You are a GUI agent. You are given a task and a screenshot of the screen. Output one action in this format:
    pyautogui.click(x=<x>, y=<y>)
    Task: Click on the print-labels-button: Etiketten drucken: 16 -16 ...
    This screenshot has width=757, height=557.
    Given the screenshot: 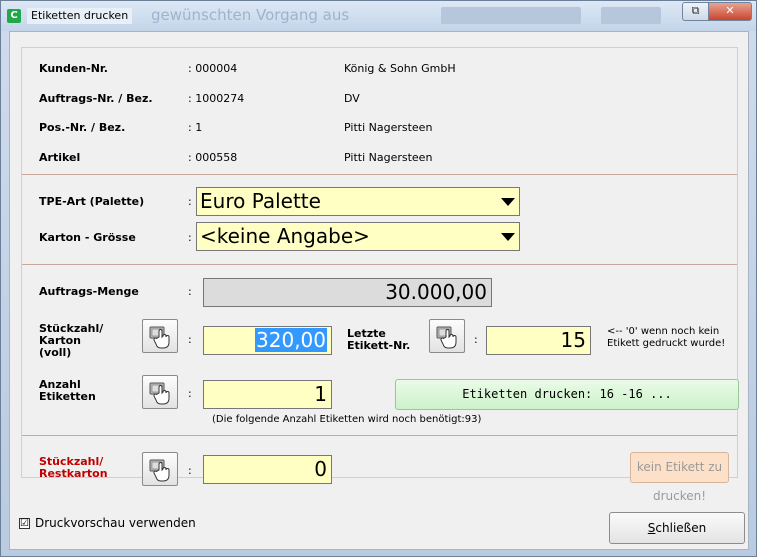 What is the action you would take?
    pyautogui.click(x=567, y=394)
    